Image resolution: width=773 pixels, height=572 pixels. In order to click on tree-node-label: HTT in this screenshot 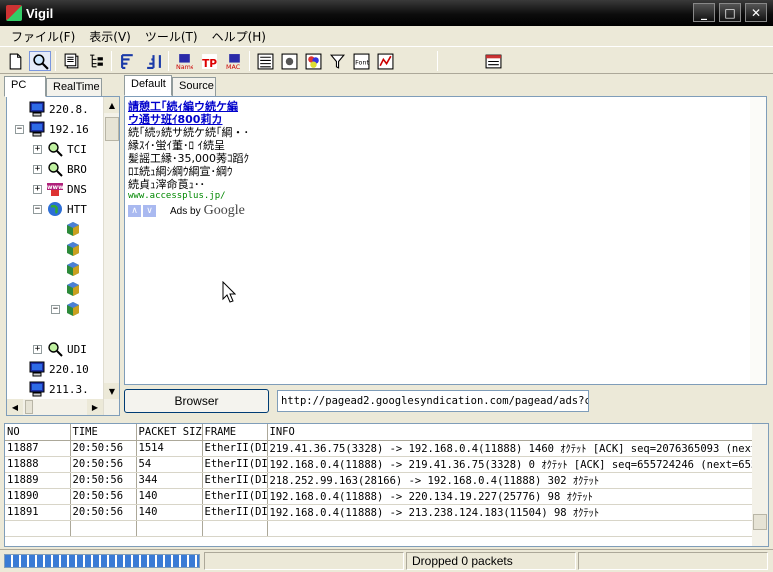, I will do `click(77, 209)`.